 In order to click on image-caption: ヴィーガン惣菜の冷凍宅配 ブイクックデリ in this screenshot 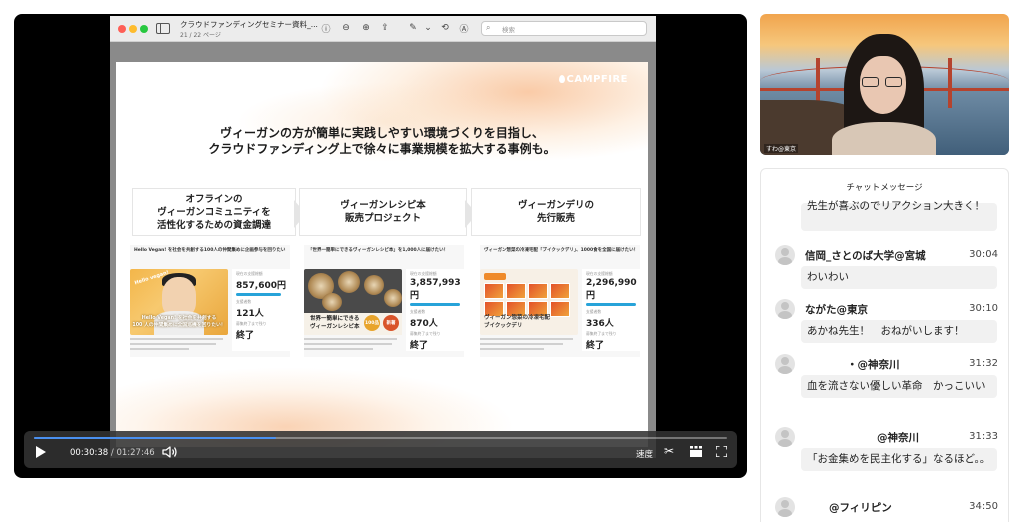, I will do `click(517, 322)`.